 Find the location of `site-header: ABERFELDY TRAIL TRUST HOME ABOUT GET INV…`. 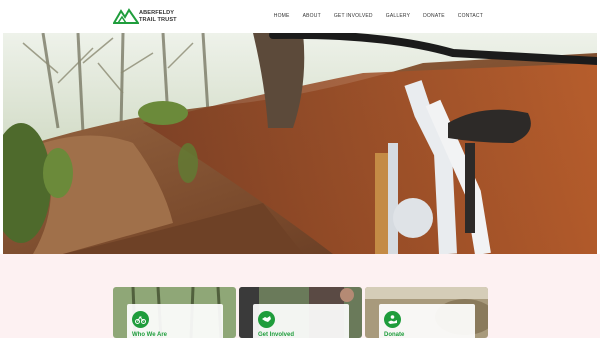

site-header: ABERFELDY TRAIL TRUST HOME ABOUT GET INV… is located at coordinates (300, 16).